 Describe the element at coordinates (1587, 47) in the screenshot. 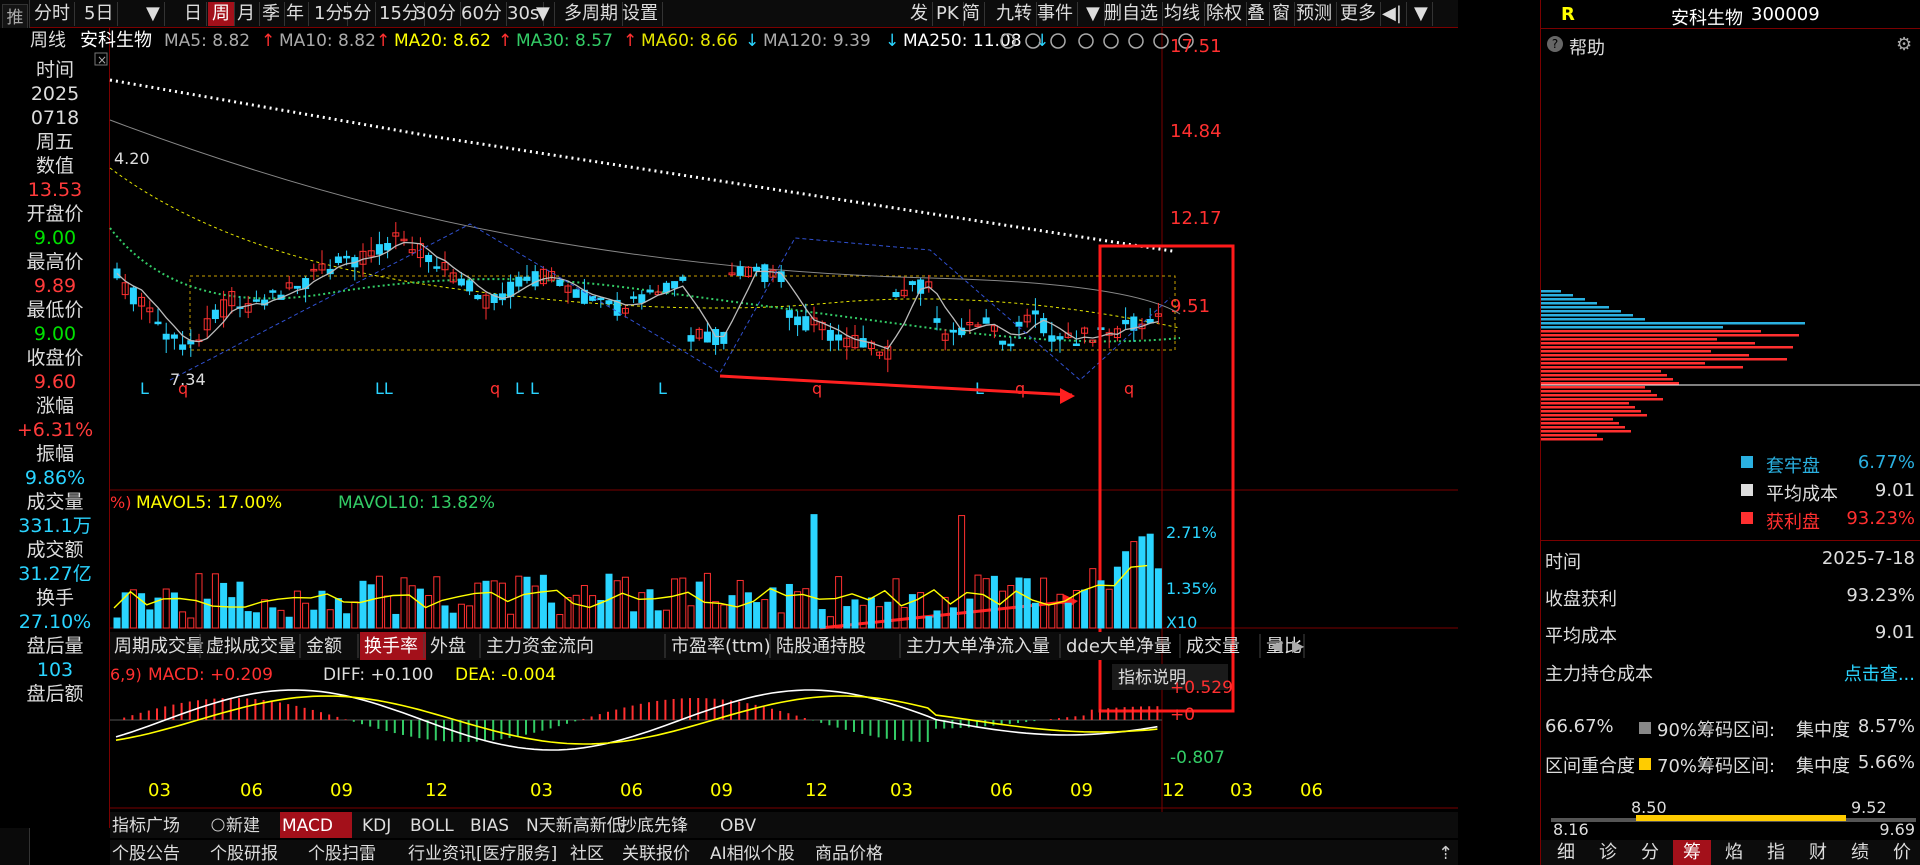

I see `help-label: 帮助` at that location.